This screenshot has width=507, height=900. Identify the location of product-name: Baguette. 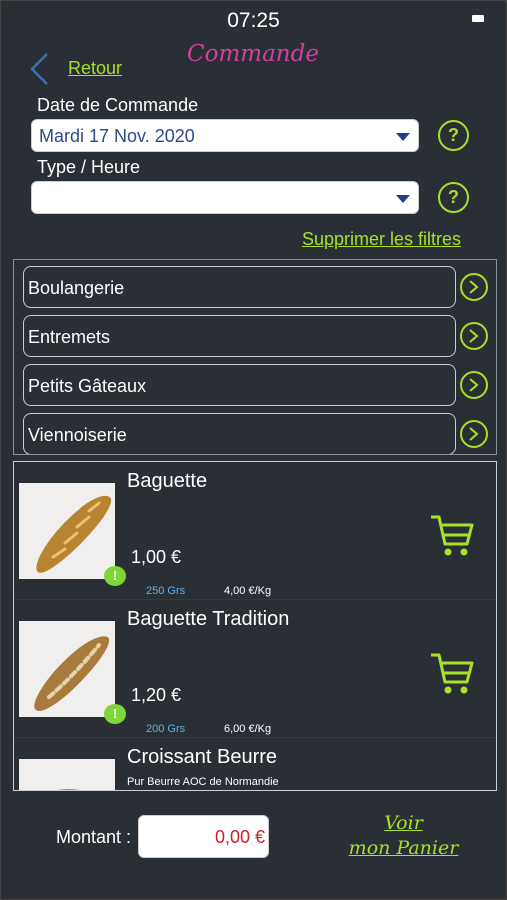
(167, 481).